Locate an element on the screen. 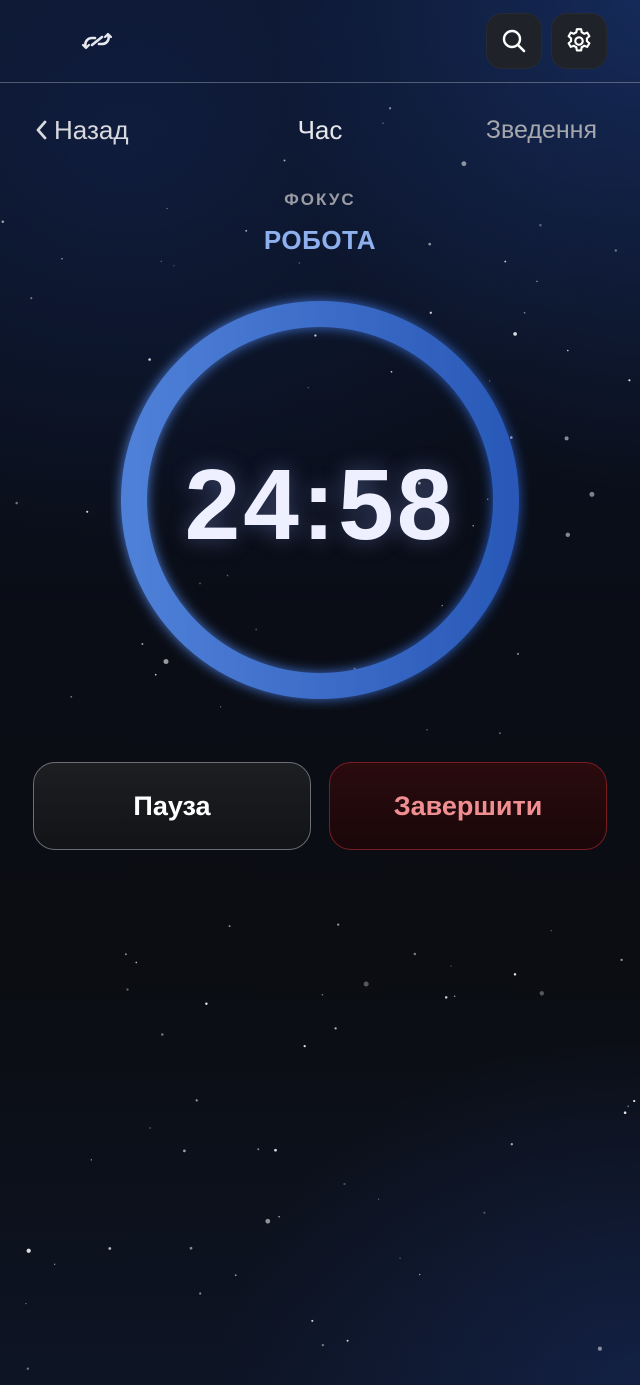 This screenshot has width=640, height=1385. navigation-bar: Назад Час Зведення is located at coordinates (320, 130).